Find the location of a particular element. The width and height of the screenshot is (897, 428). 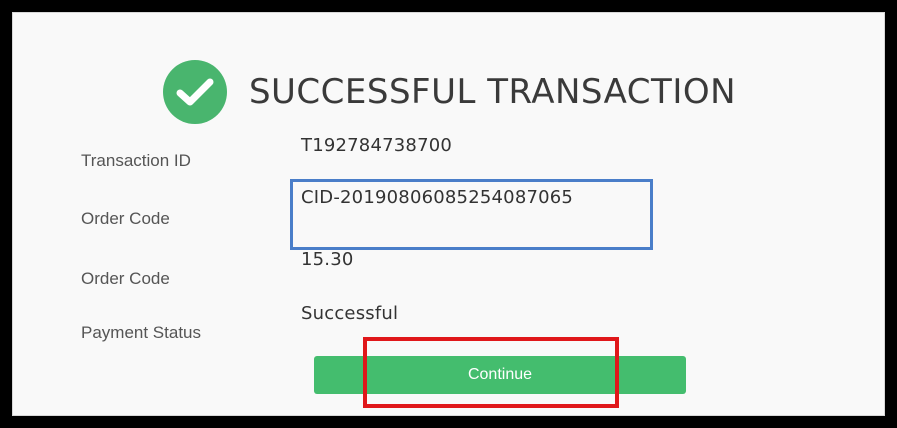

order-code-highlight-box is located at coordinates (471, 214).